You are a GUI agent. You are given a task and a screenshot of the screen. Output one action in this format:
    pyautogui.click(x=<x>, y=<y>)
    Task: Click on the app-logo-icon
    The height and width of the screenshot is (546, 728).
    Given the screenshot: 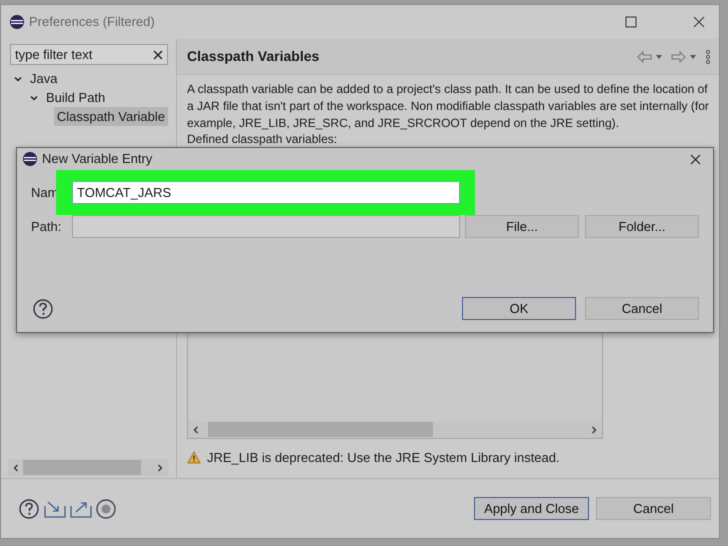 What is the action you would take?
    pyautogui.click(x=17, y=22)
    